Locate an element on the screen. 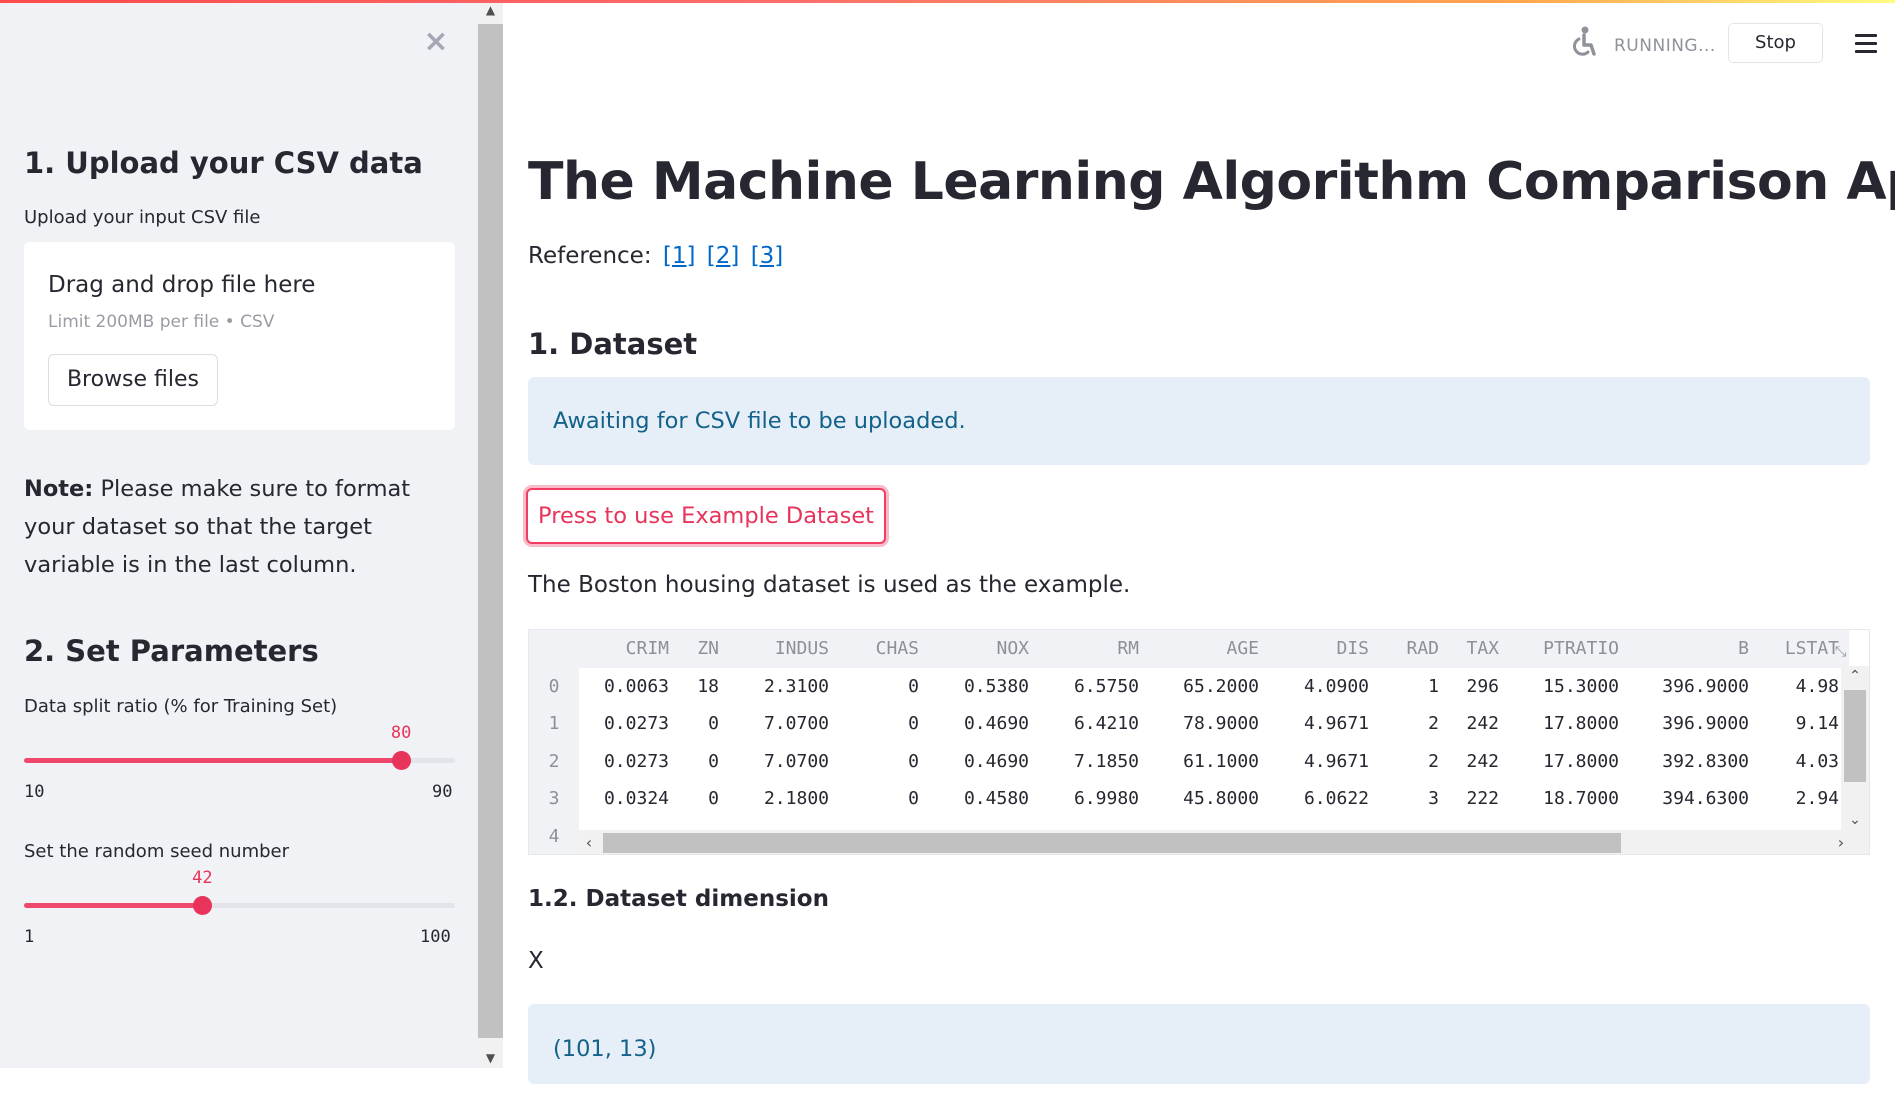  column-header: INDUS is located at coordinates (784, 649).